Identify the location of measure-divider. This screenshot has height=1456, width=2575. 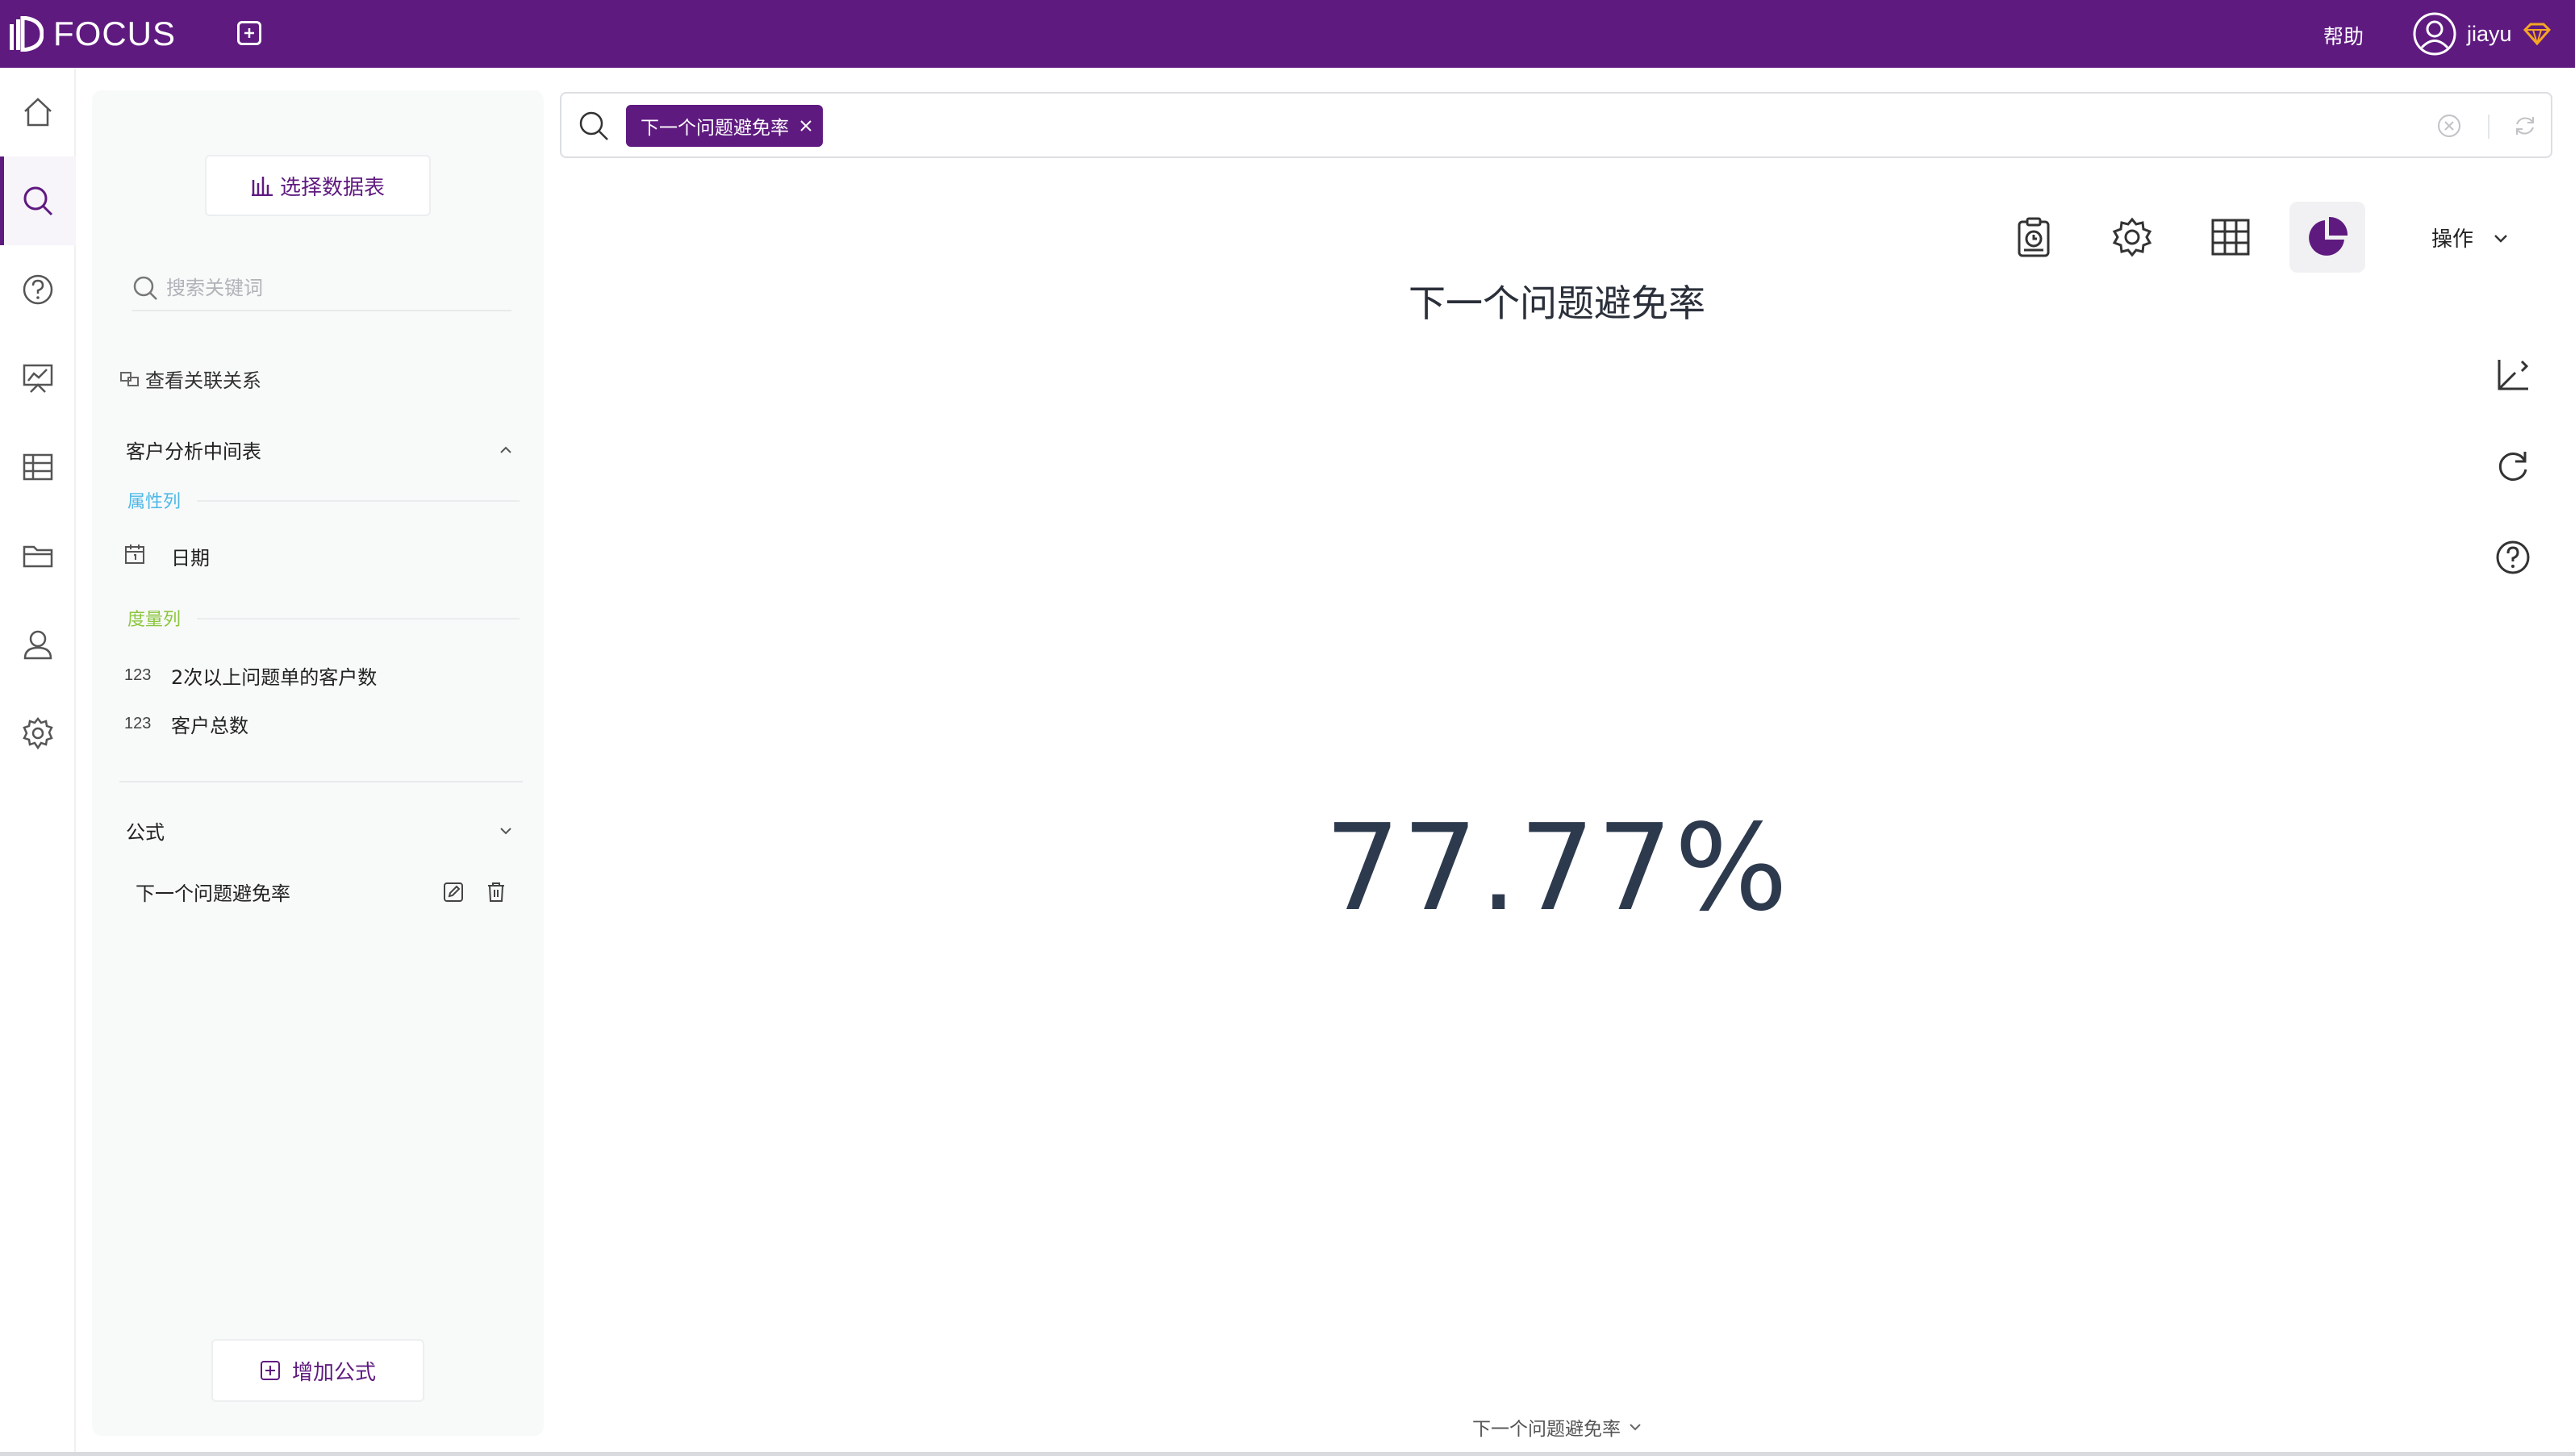
(358, 619).